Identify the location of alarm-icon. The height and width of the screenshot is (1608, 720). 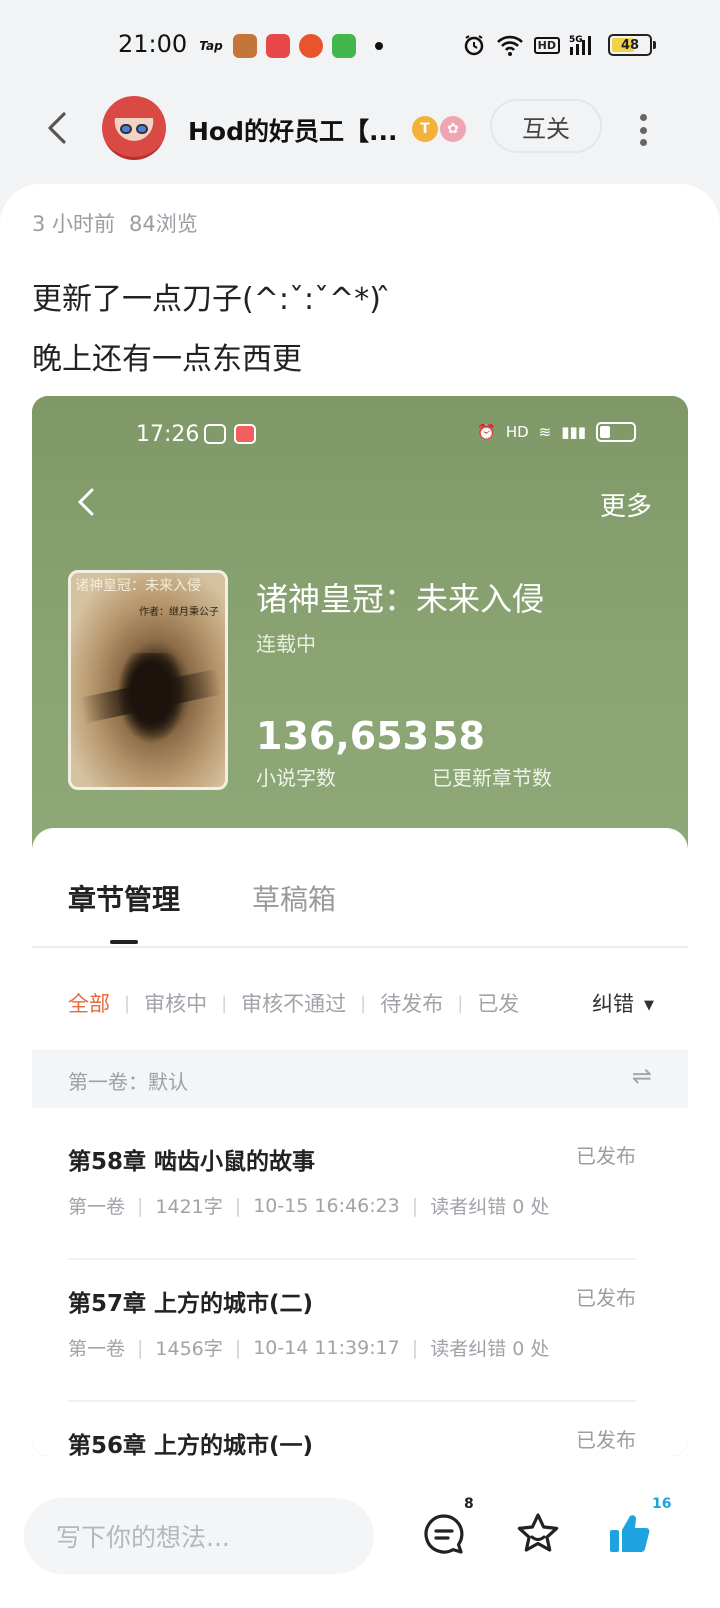
(473, 45).